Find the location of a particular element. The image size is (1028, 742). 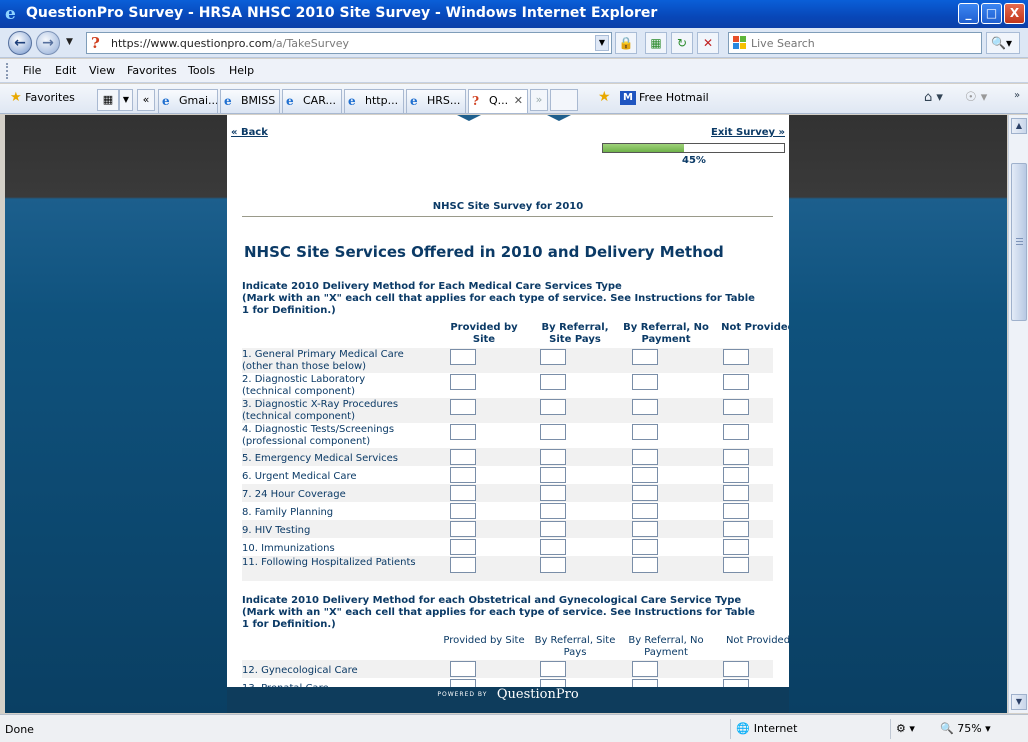

recent-pages-dropdown-icon: ▼ is located at coordinates (69, 42).